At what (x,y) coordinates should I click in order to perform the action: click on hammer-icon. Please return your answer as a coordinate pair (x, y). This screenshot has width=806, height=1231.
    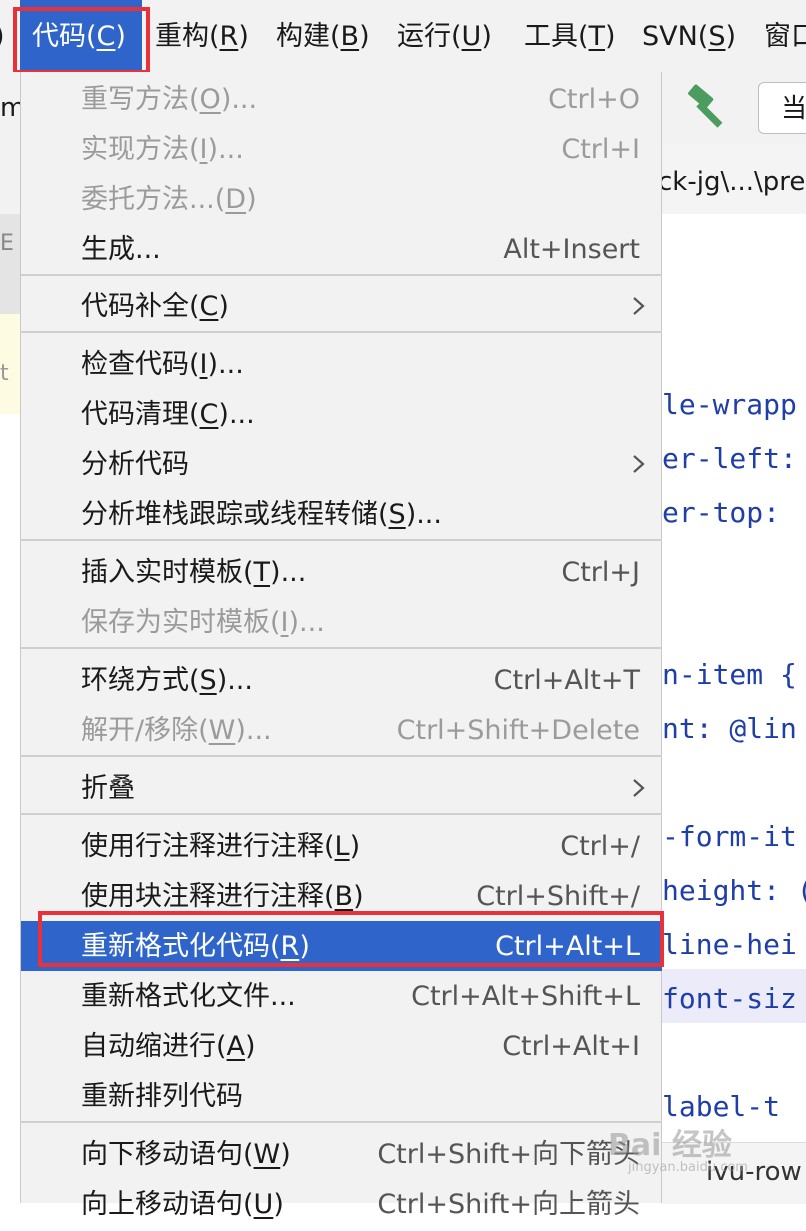
    Looking at the image, I should click on (709, 107).